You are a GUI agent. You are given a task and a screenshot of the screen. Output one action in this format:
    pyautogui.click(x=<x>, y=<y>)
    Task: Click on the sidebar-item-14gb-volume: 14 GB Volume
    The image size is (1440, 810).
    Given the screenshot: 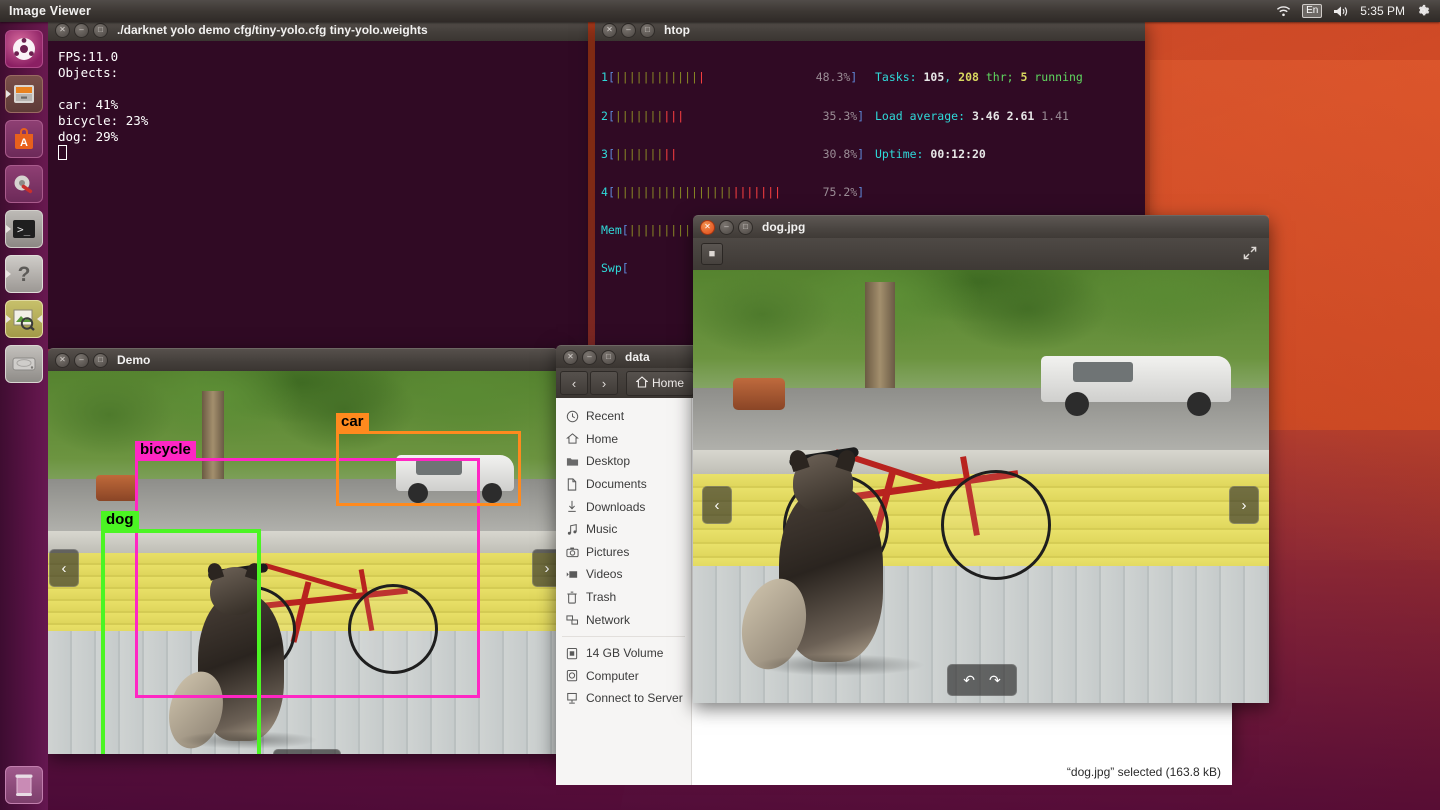 What is the action you would take?
    pyautogui.click(x=623, y=653)
    